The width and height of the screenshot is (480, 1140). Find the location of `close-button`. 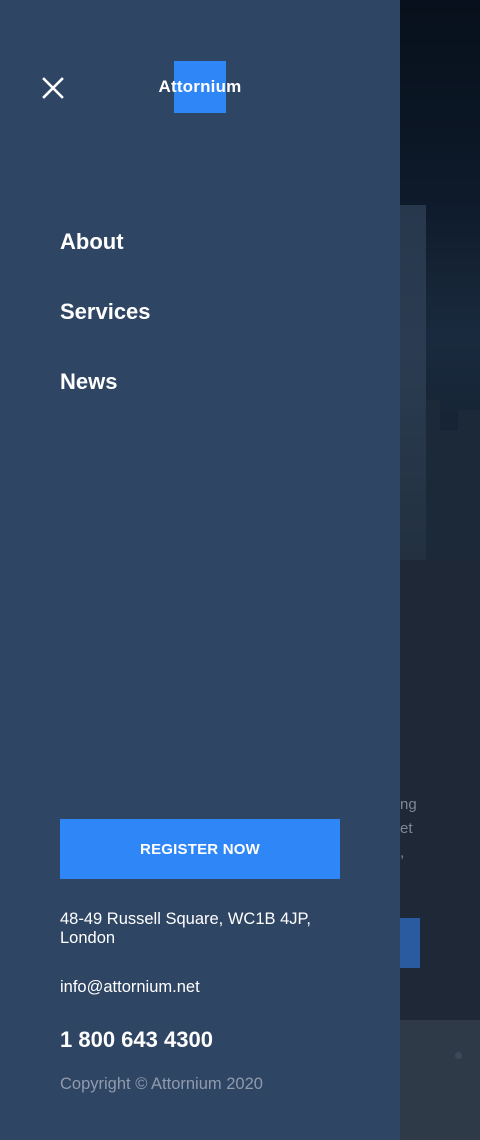

close-button is located at coordinates (53, 88).